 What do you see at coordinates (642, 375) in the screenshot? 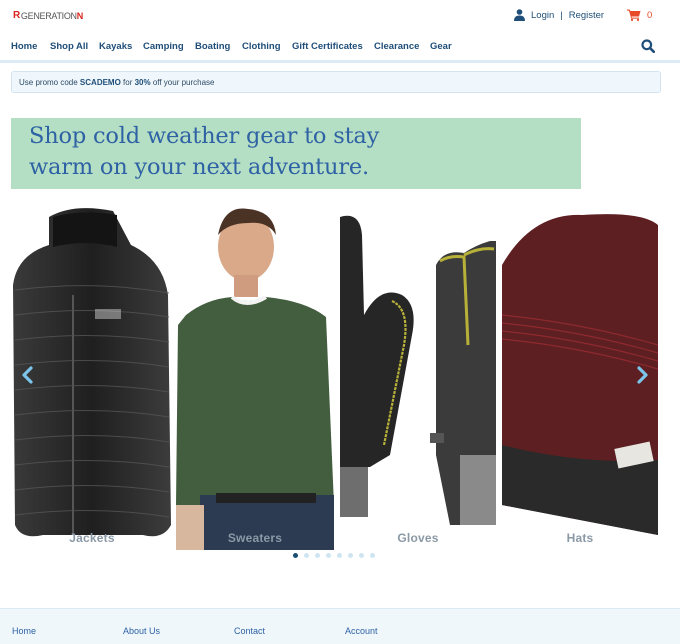
I see `chevron-right-icon` at bounding box center [642, 375].